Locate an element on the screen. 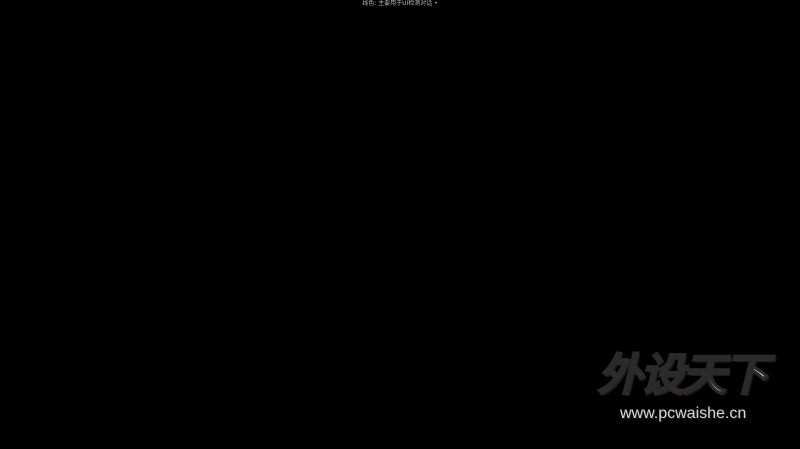 The image size is (800, 449). watermark-url: www.pcwaishe.cn is located at coordinates (683, 413).